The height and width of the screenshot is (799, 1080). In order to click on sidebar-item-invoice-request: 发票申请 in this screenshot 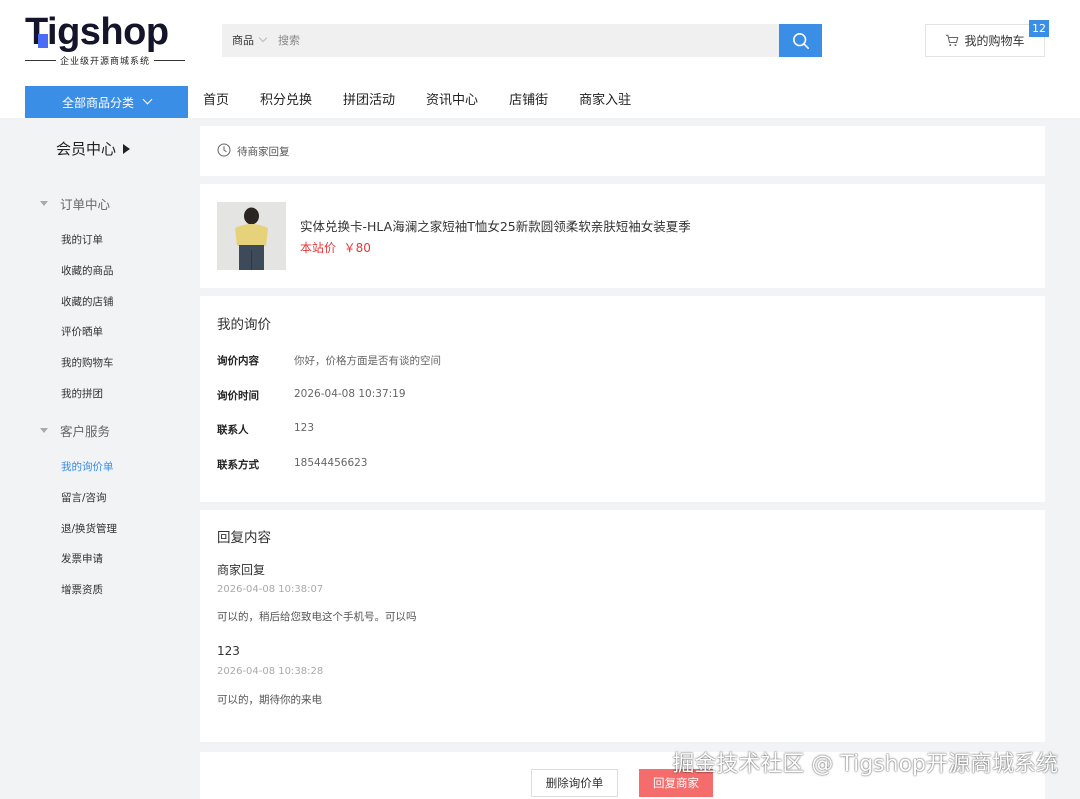, I will do `click(82, 558)`.